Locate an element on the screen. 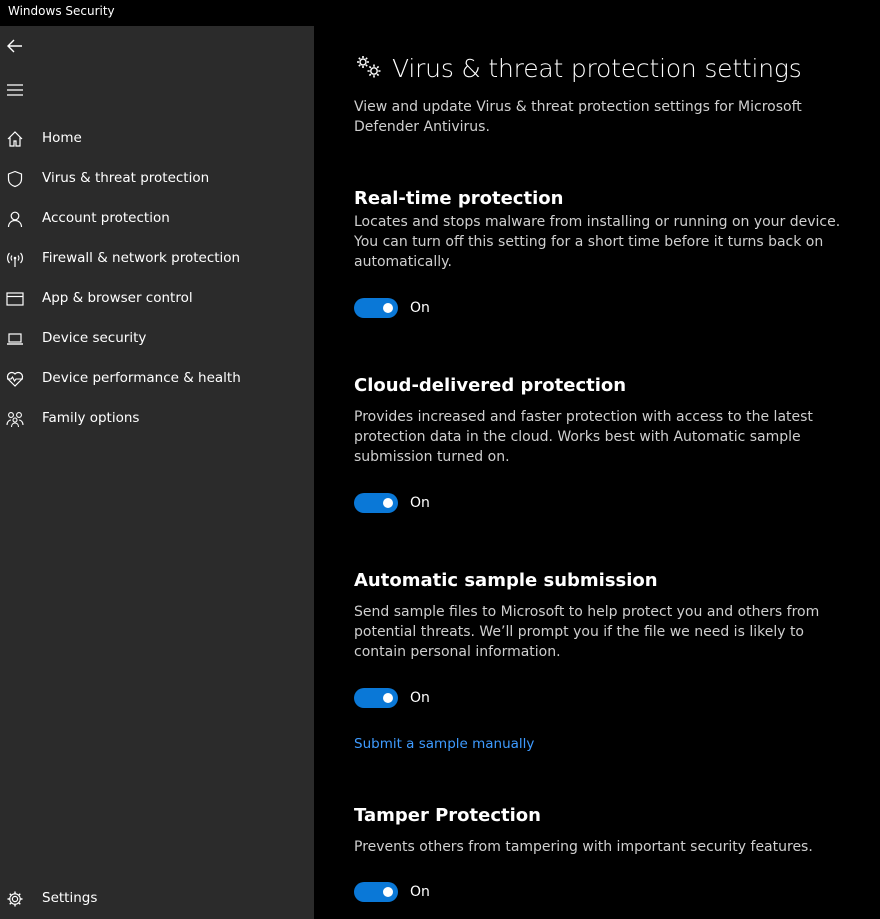  gears-icon is located at coordinates (369, 68).